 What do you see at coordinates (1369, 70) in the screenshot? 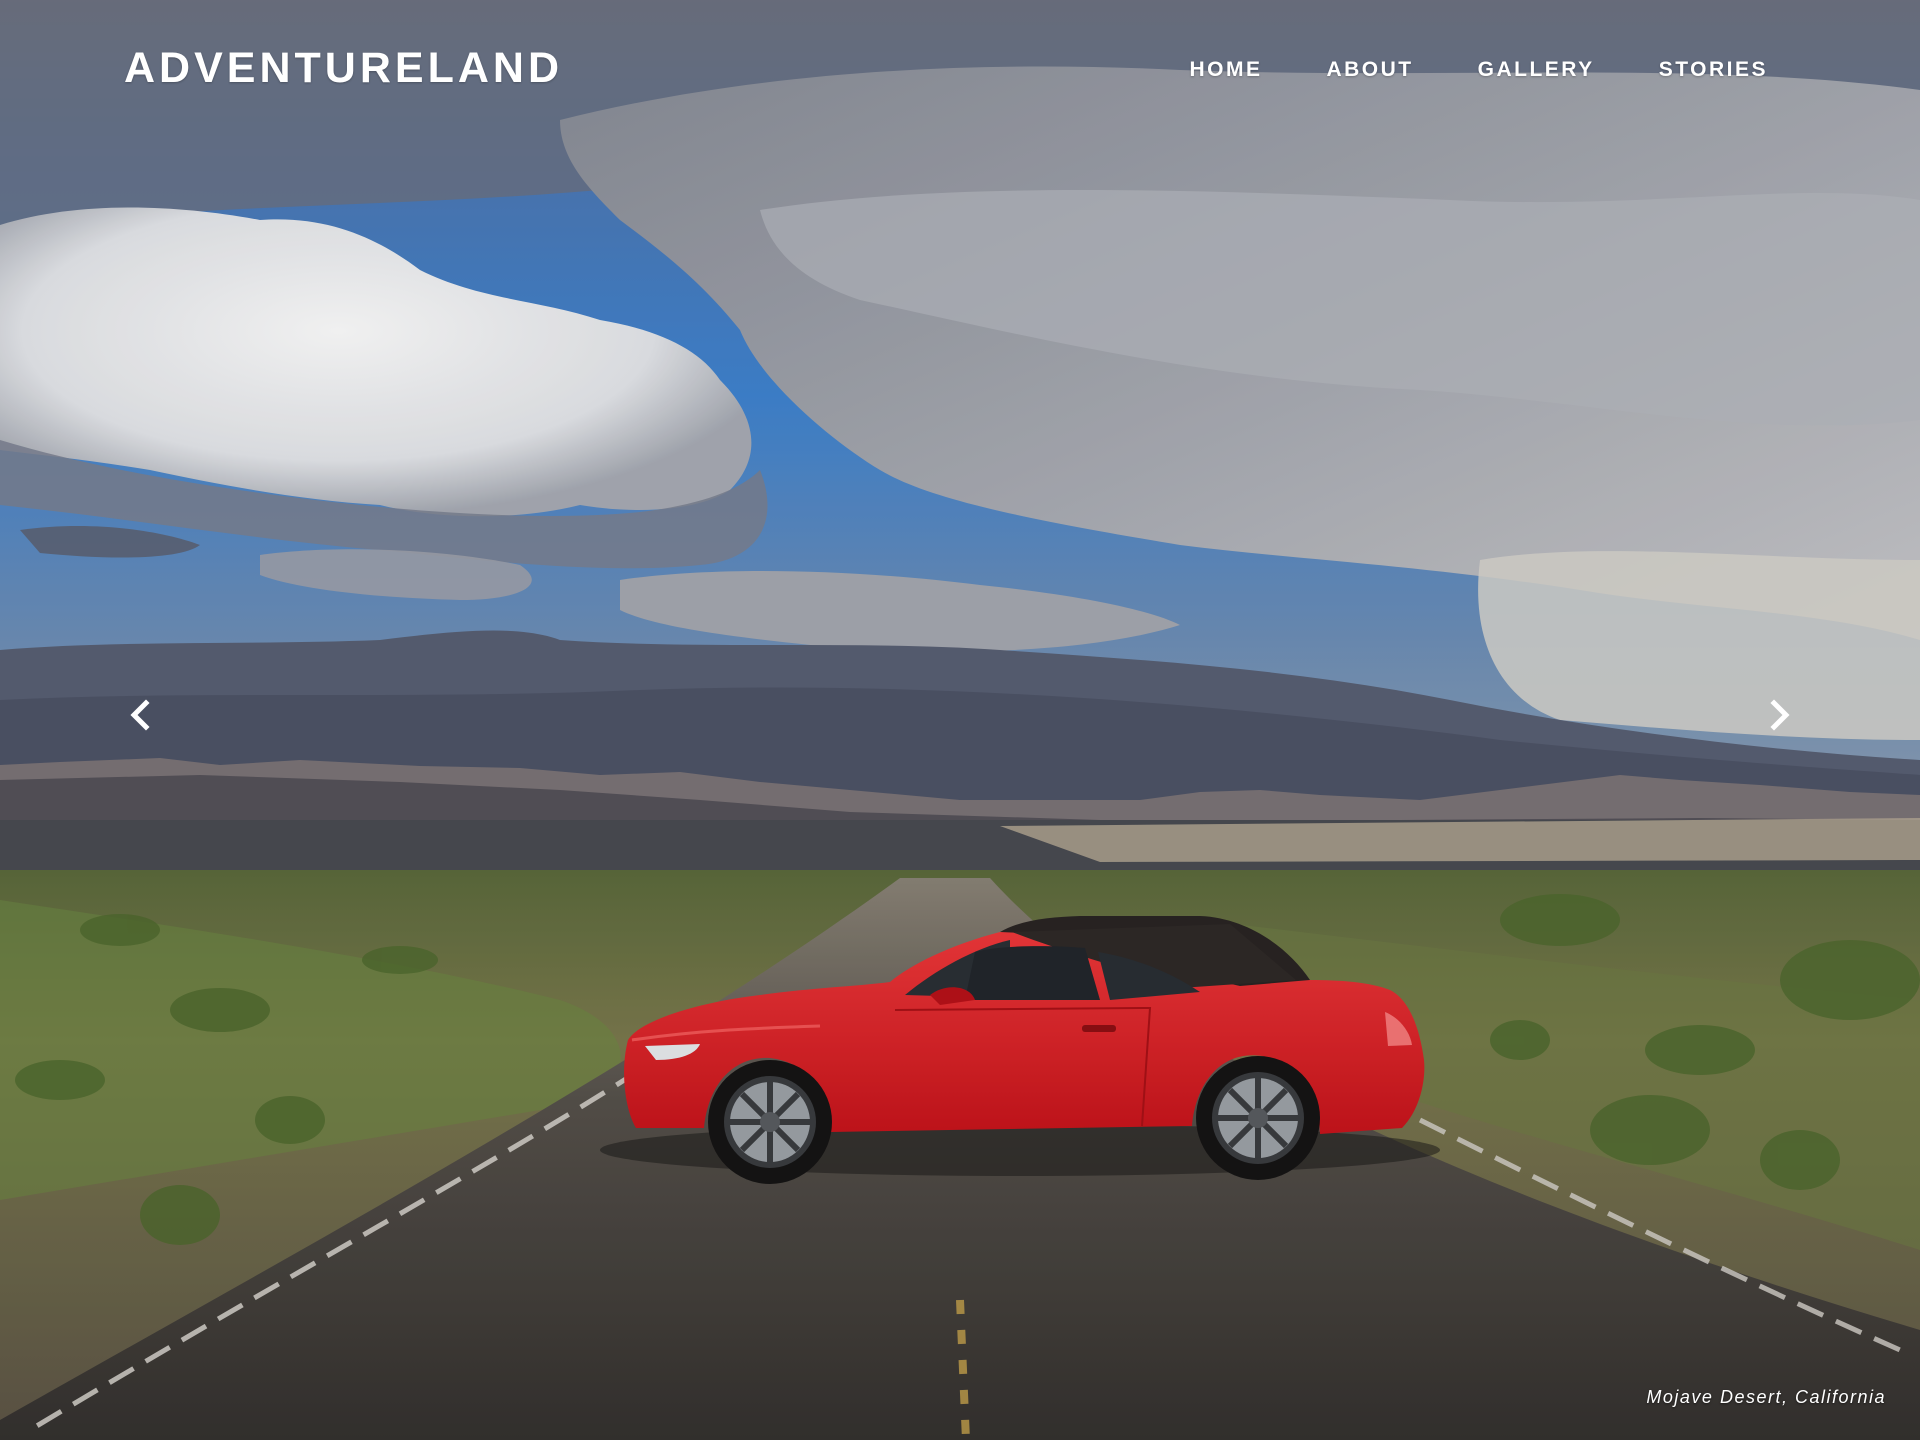
I see `nav-link-about: ABOUT` at bounding box center [1369, 70].